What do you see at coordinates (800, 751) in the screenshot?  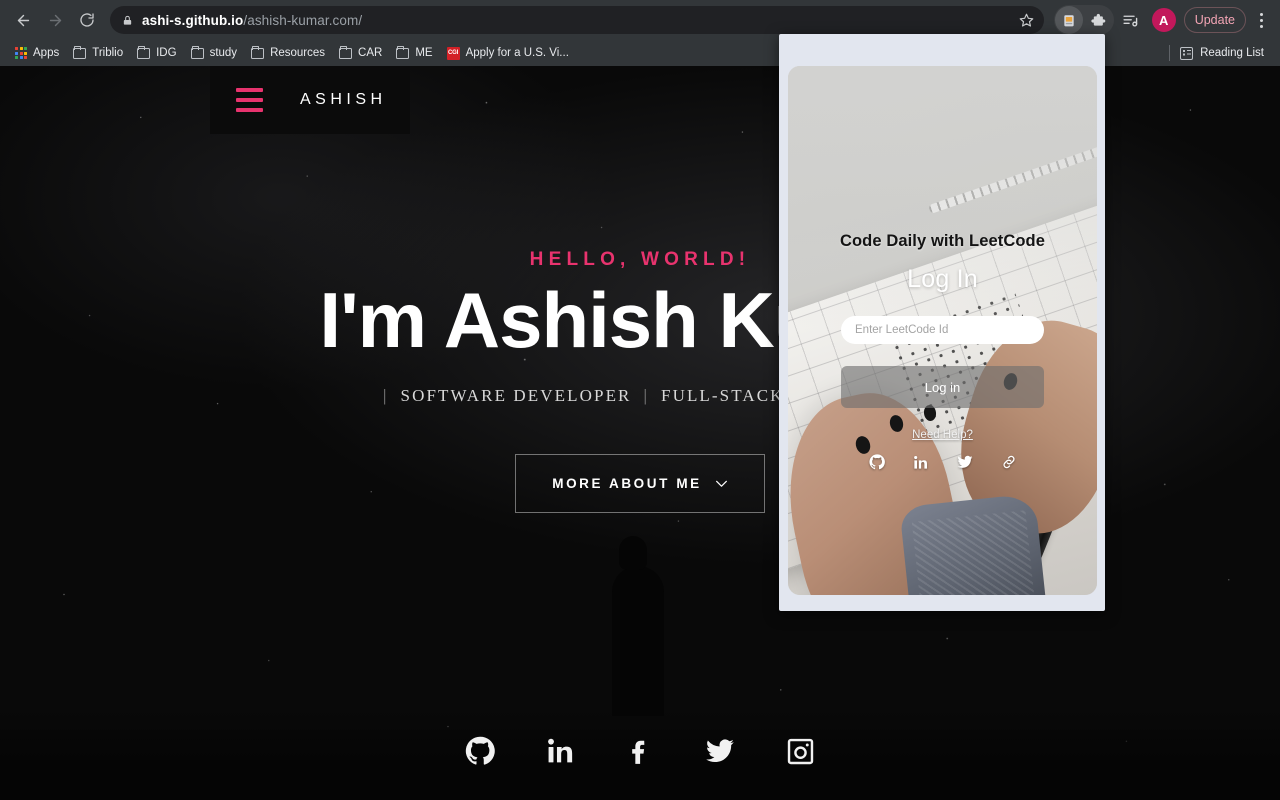 I see `instagram-icon` at bounding box center [800, 751].